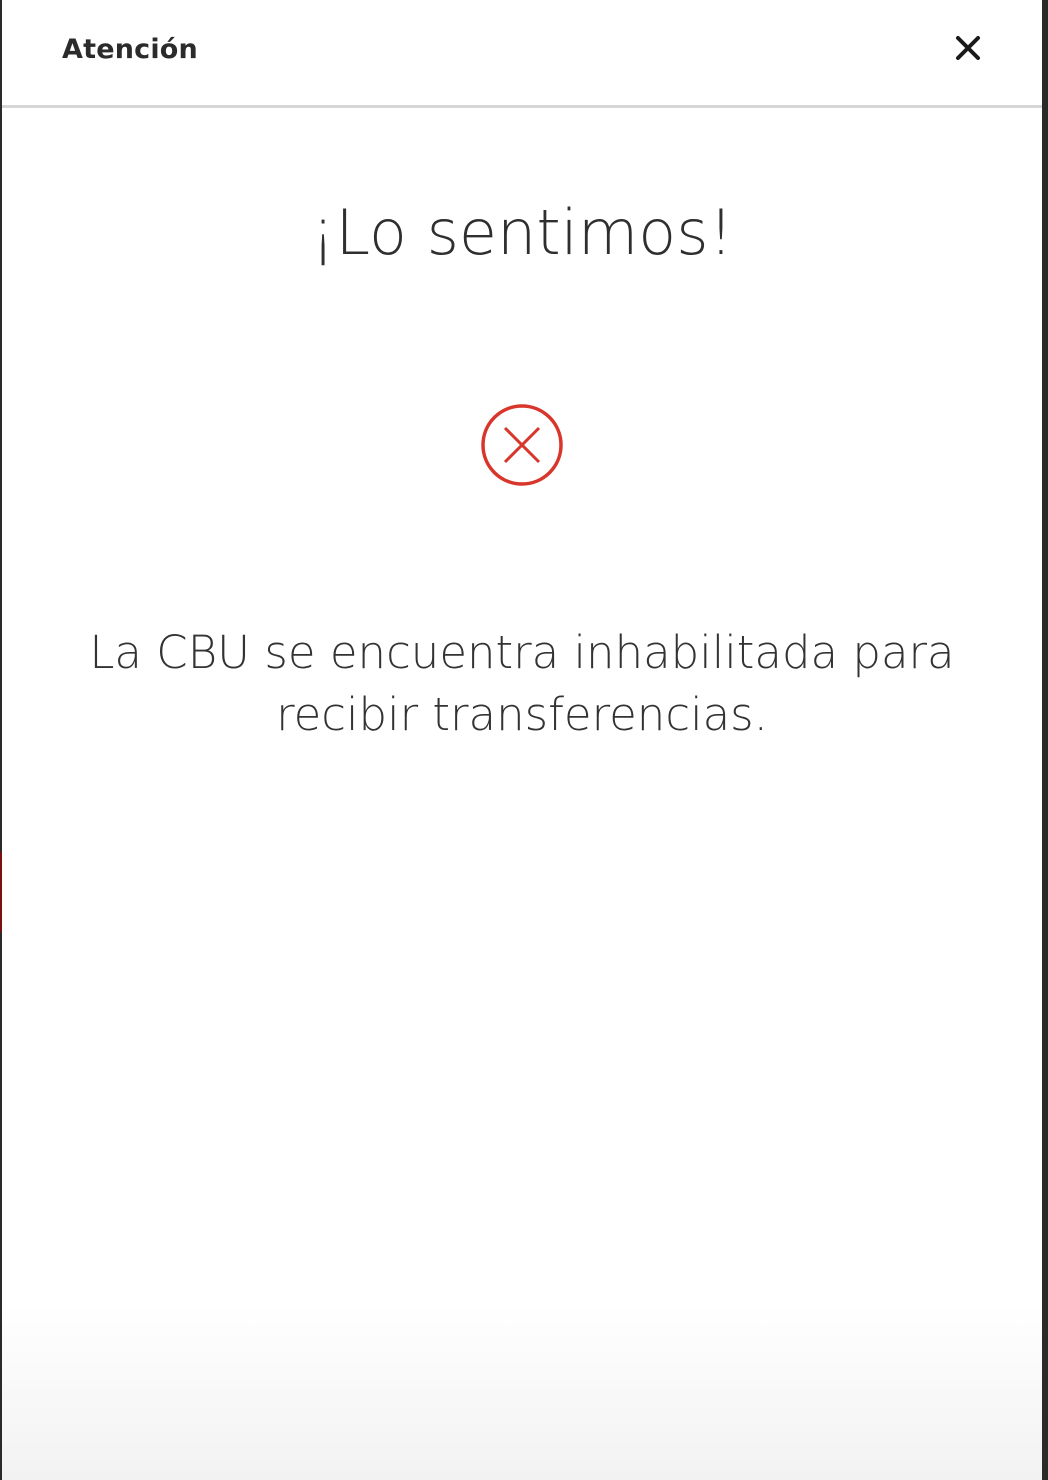  I want to click on modal-header: Atención, so click(522, 54).